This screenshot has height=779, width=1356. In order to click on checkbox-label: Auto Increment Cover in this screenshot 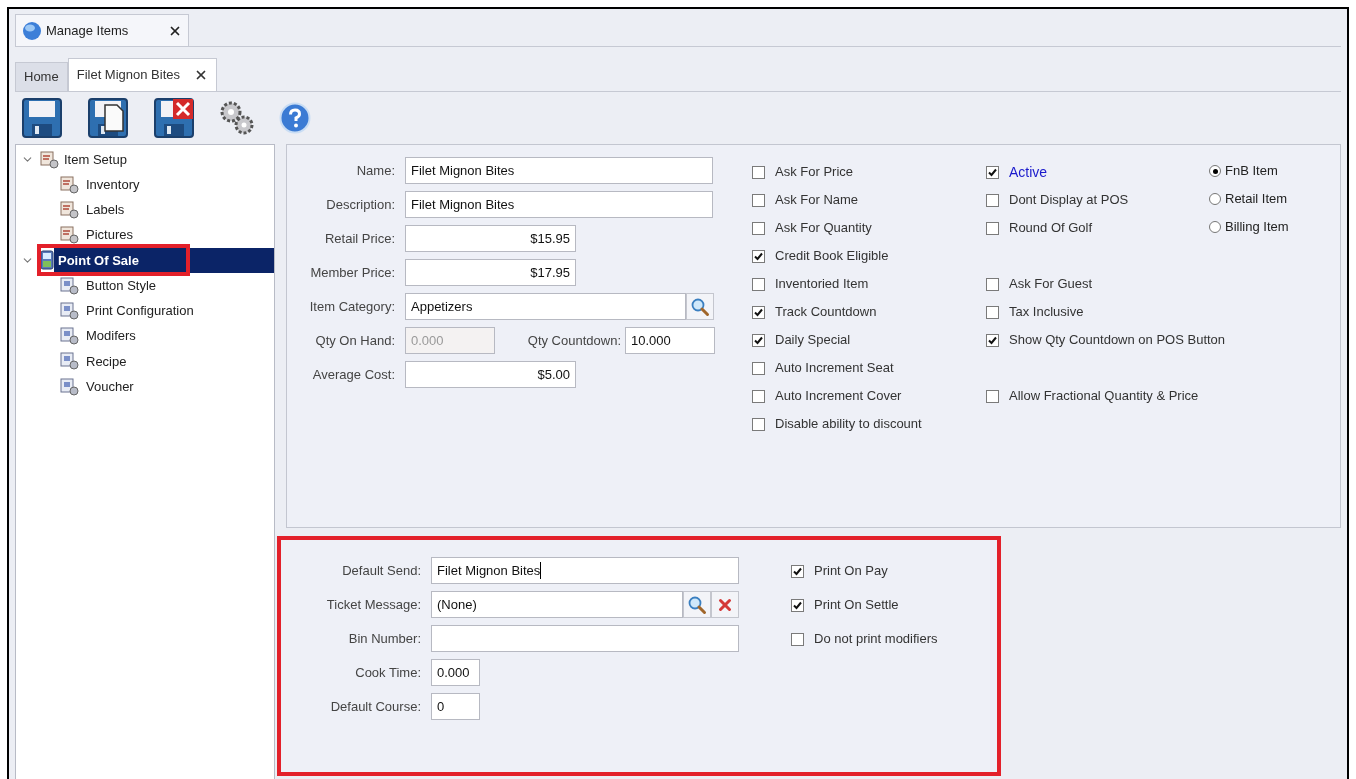, I will do `click(838, 396)`.